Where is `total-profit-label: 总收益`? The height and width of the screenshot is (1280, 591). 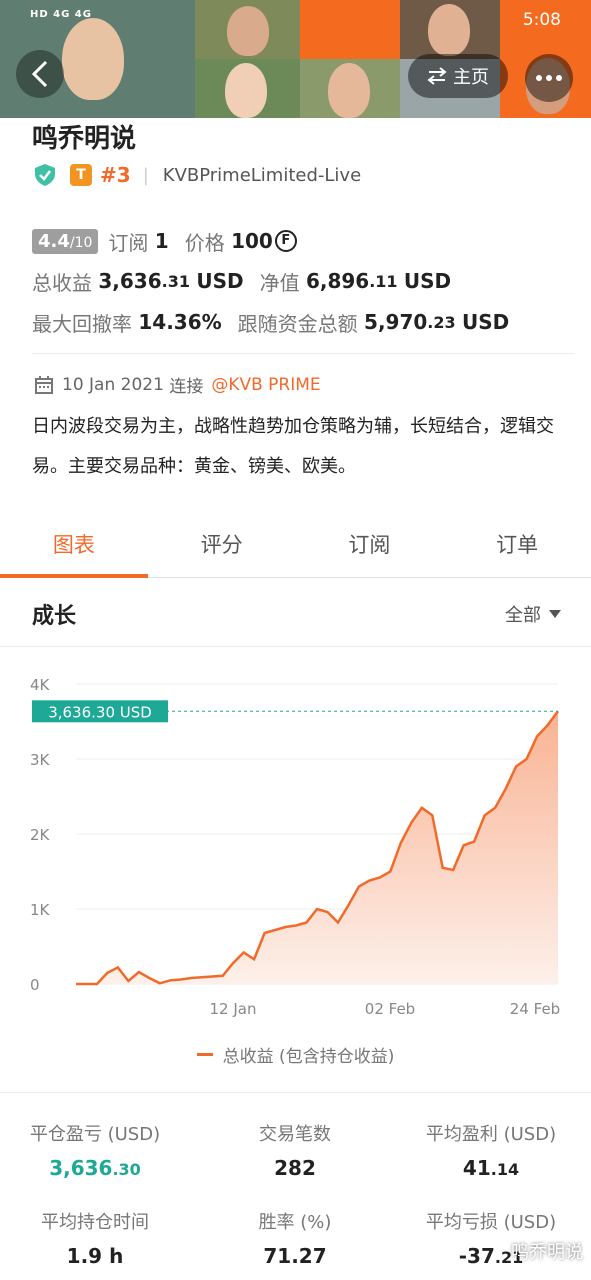 total-profit-label: 总收益 is located at coordinates (62, 282).